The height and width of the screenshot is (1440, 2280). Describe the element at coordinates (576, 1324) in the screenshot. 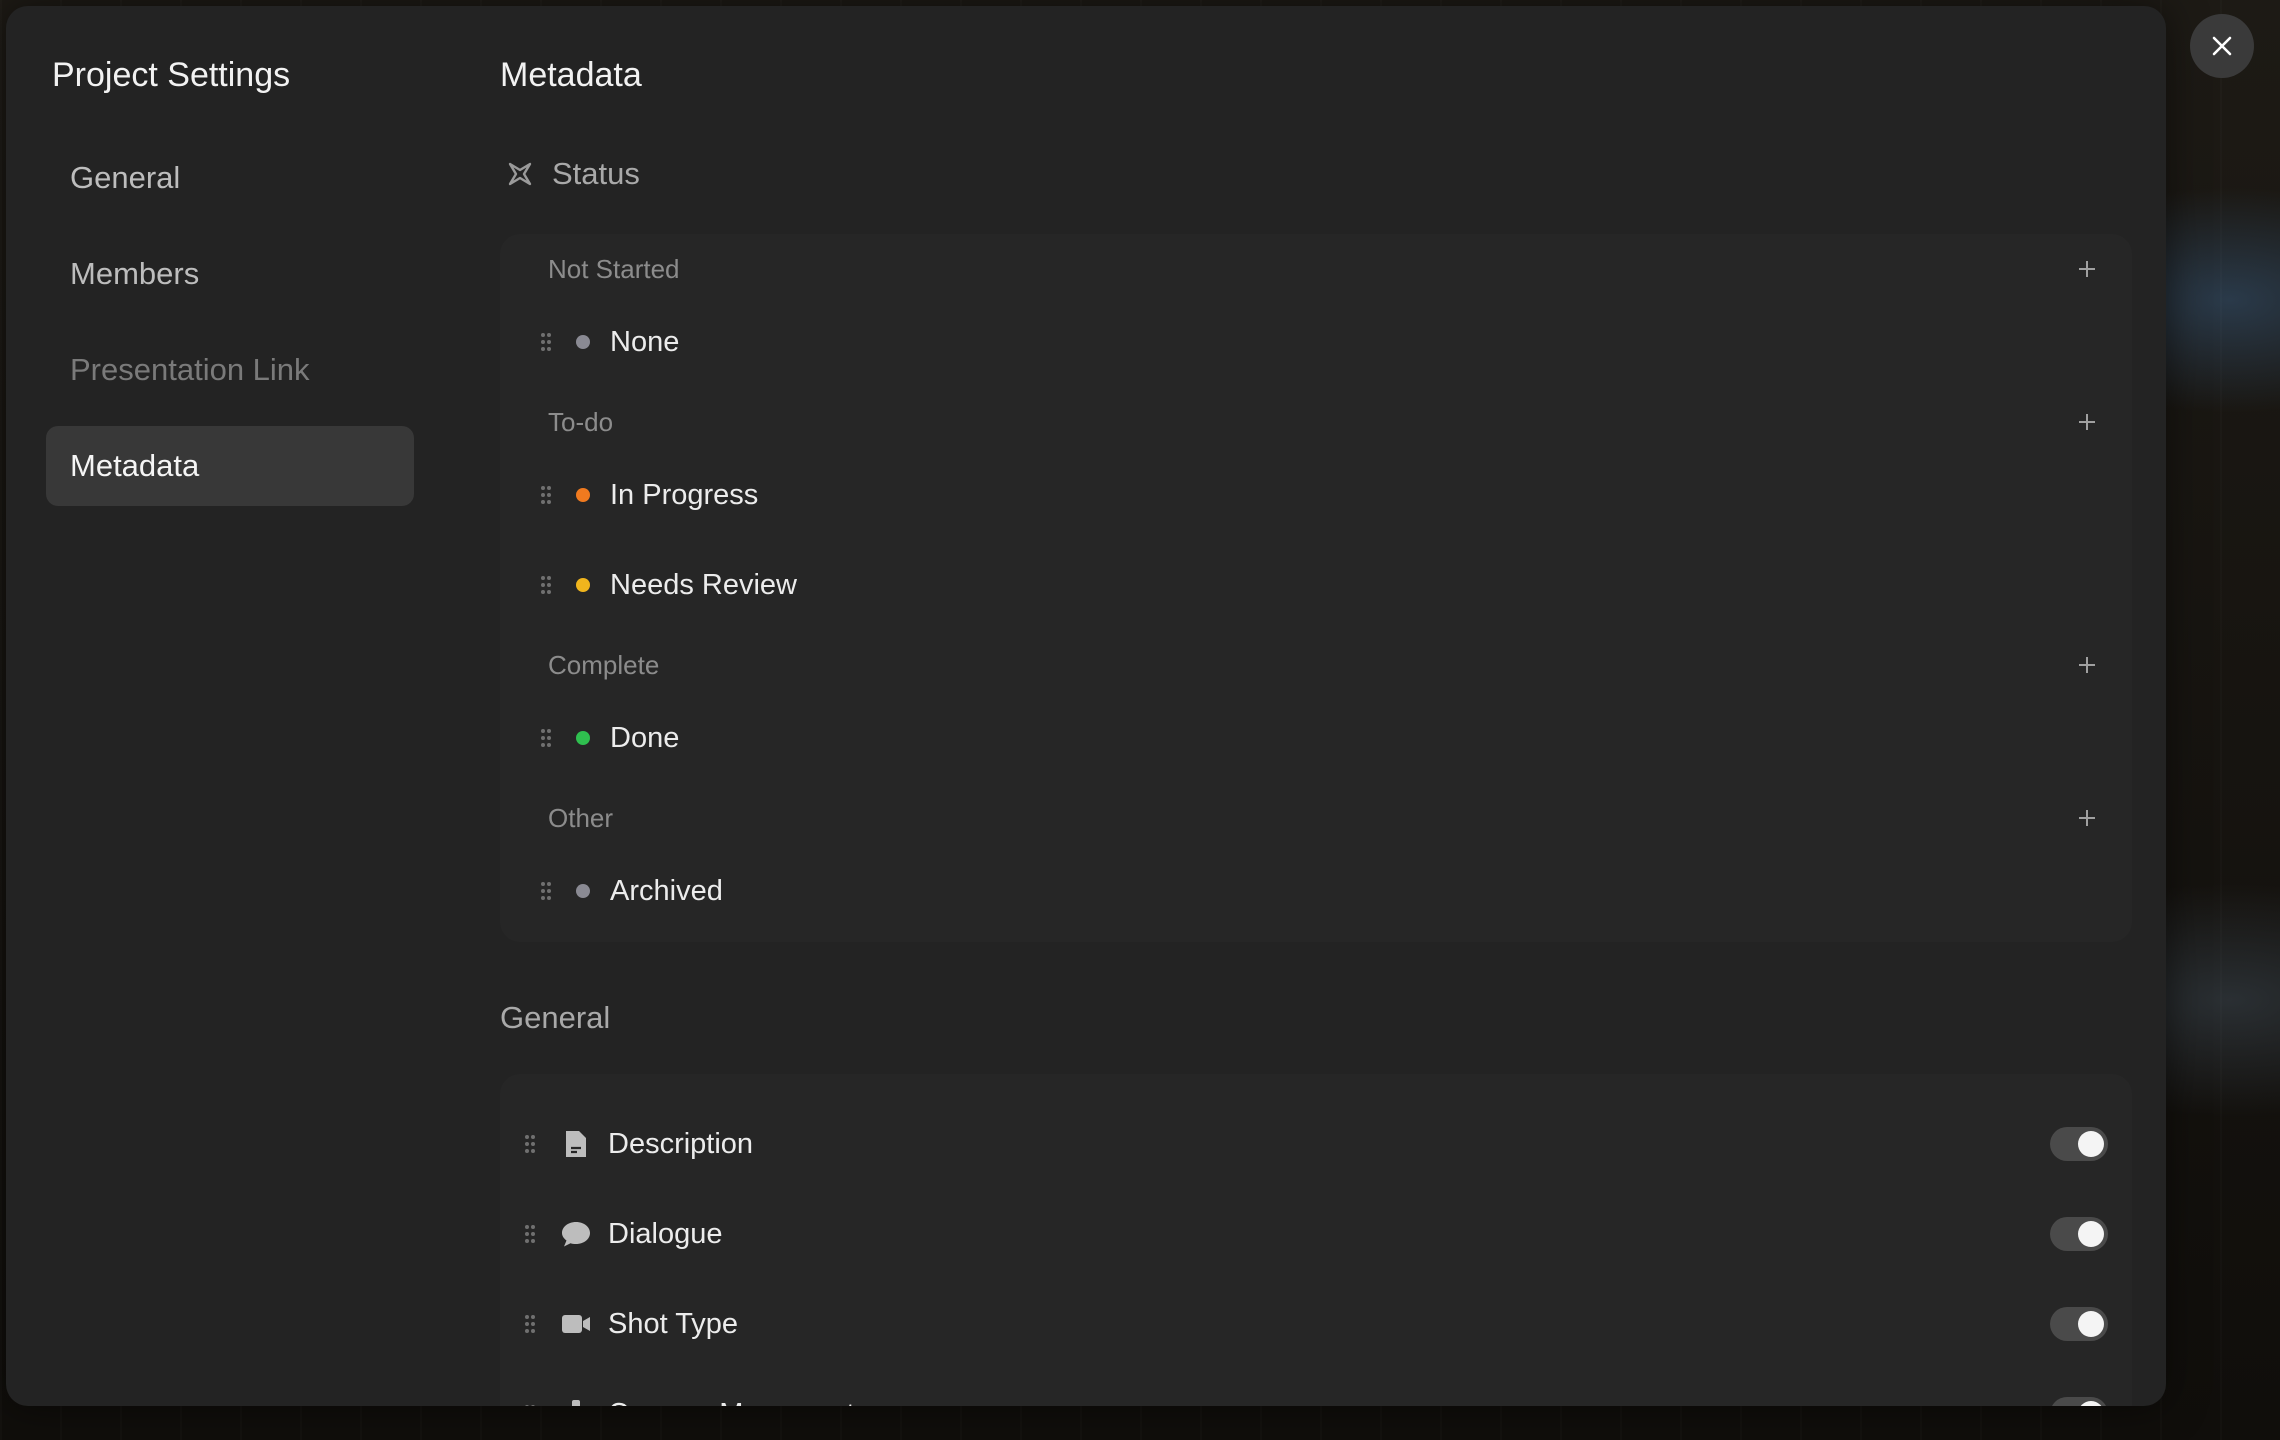

I see `video-camera-icon` at that location.